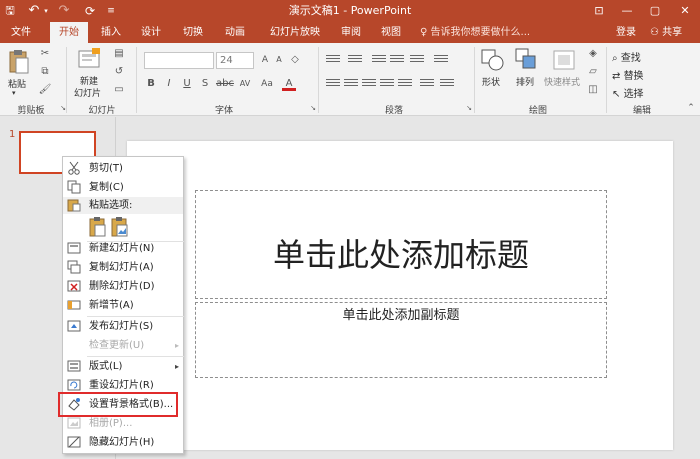  I want to click on arrange-label: 排列, so click(525, 81).